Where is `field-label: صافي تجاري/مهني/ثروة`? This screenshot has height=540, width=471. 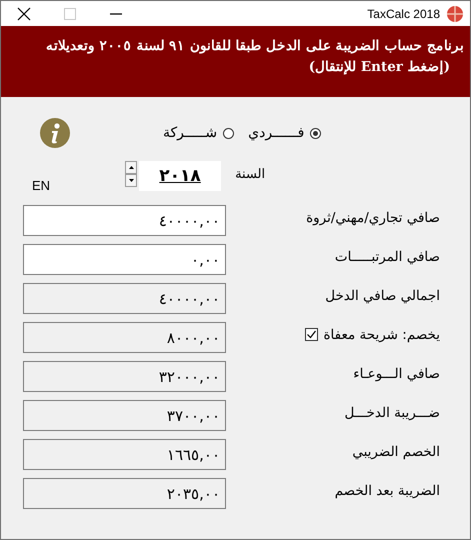
field-label: صافي تجاري/مهني/ثروة is located at coordinates (373, 218).